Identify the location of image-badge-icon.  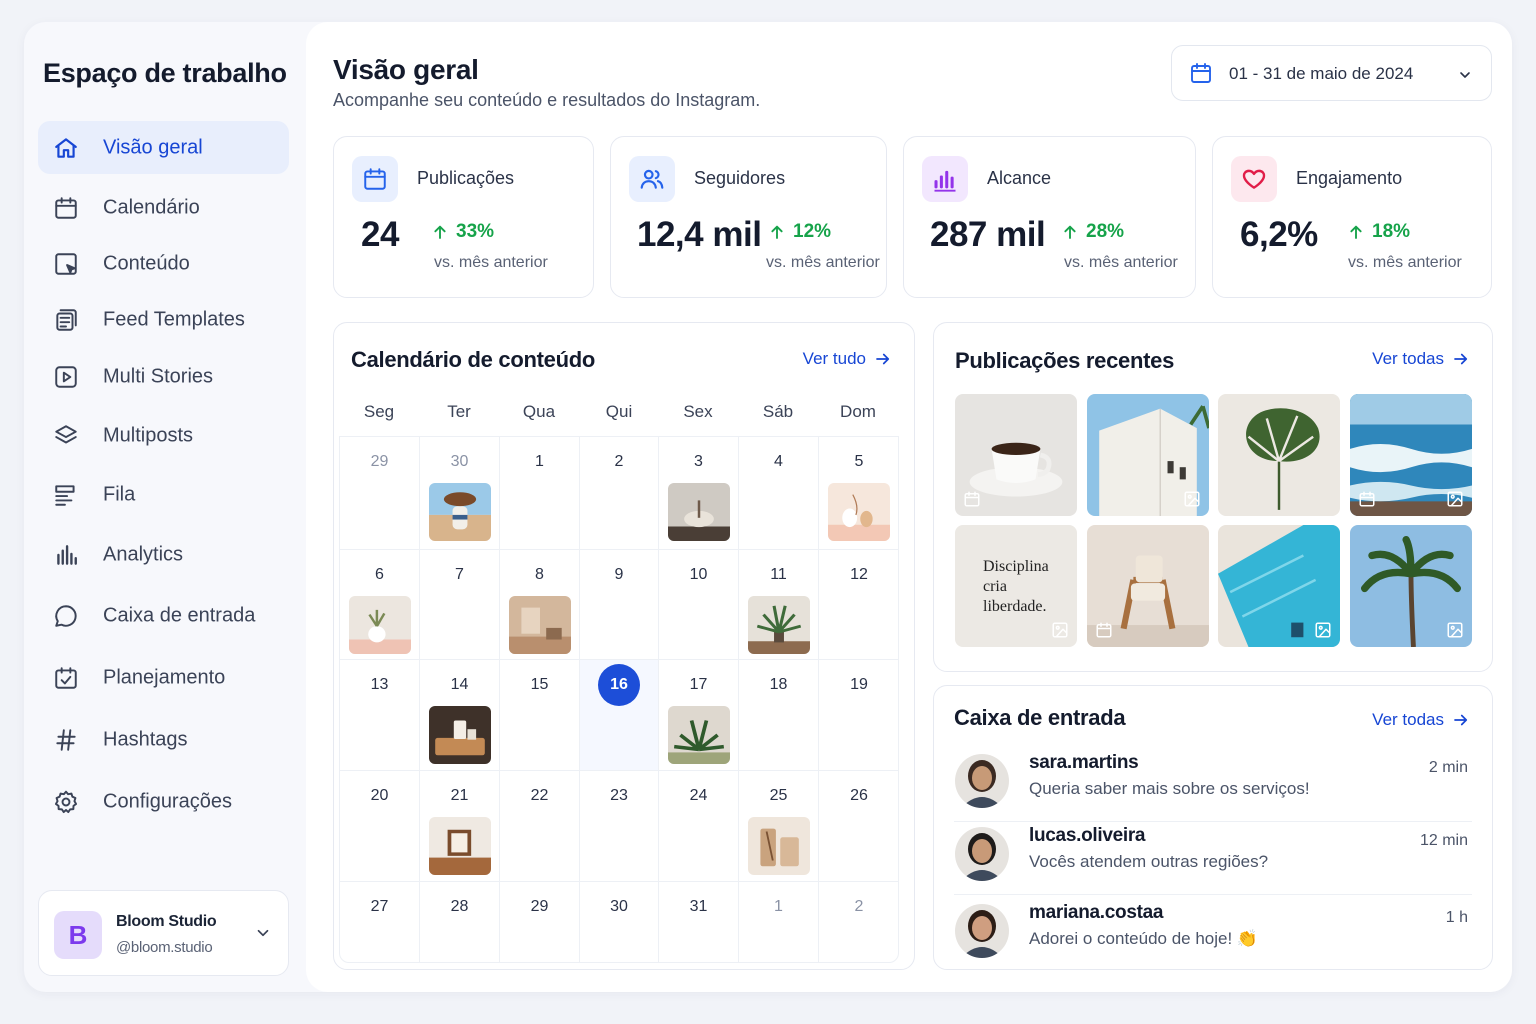
(1060, 630).